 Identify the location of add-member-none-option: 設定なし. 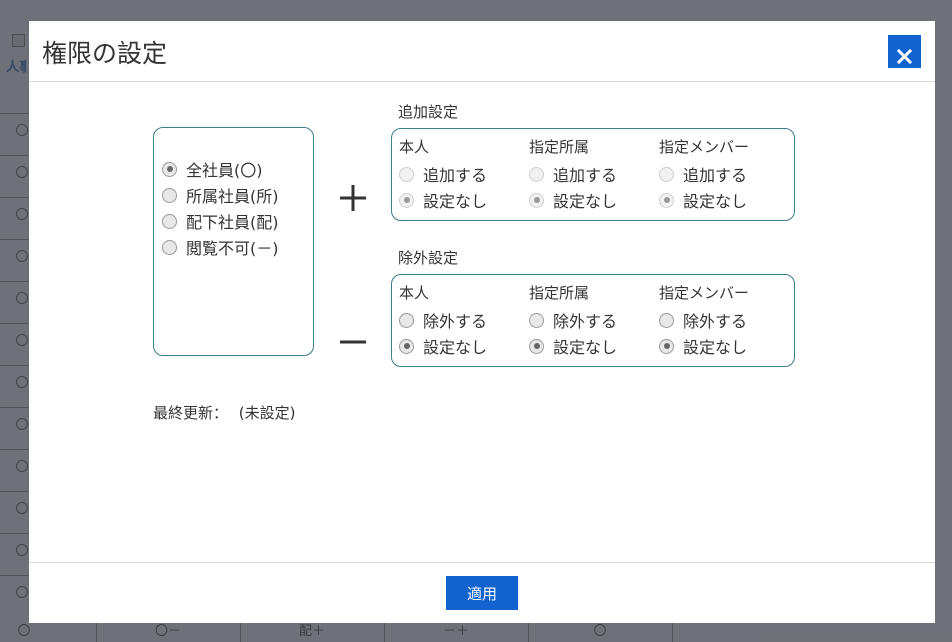
(704, 200).